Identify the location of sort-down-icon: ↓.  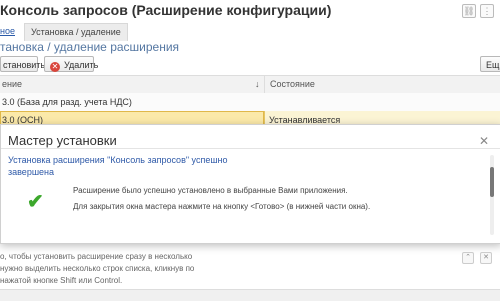
(257, 84).